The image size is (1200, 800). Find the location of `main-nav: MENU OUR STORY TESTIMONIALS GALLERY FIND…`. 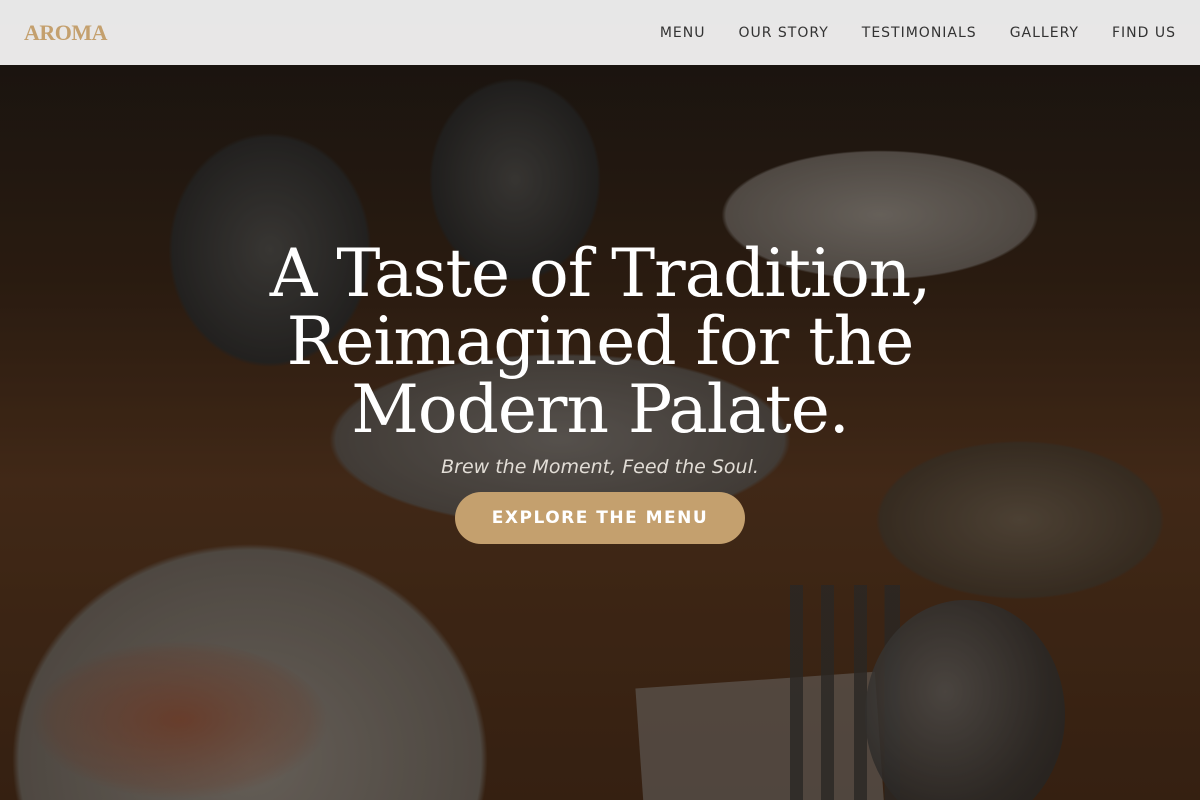

main-nav: MENU OUR STORY TESTIMONIALS GALLERY FIND… is located at coordinates (918, 33).